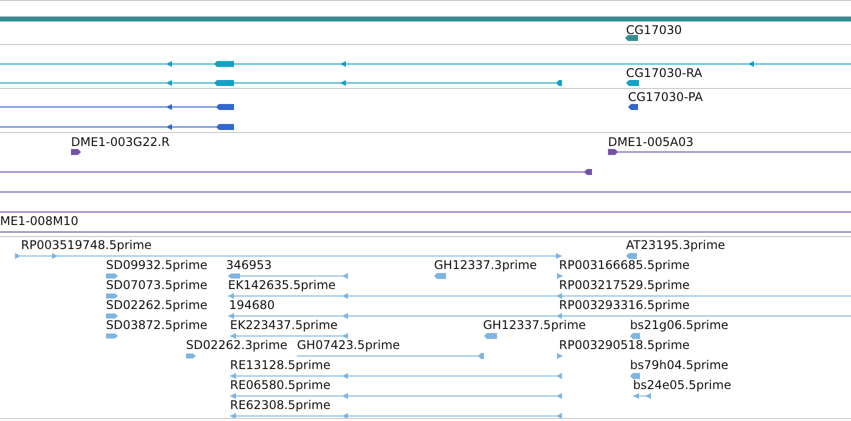  I want to click on feature-label: GH12337.3prime, so click(485, 265).